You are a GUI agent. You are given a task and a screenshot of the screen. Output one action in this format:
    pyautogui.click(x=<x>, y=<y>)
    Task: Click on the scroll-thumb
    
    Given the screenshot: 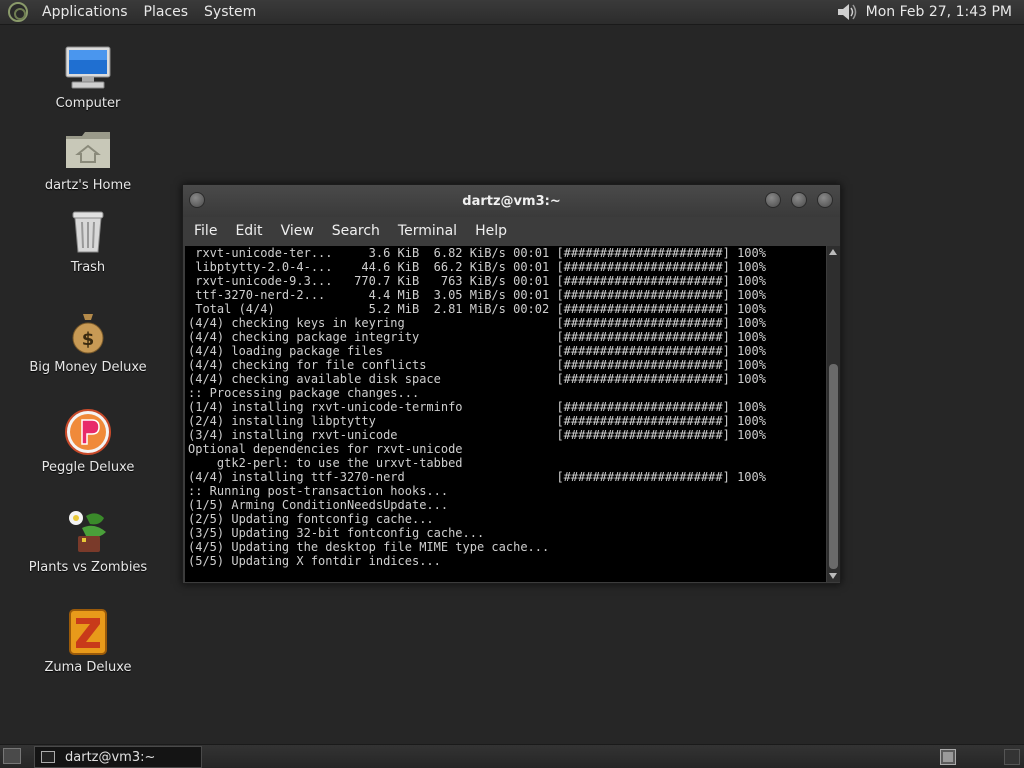 What is the action you would take?
    pyautogui.click(x=833, y=466)
    